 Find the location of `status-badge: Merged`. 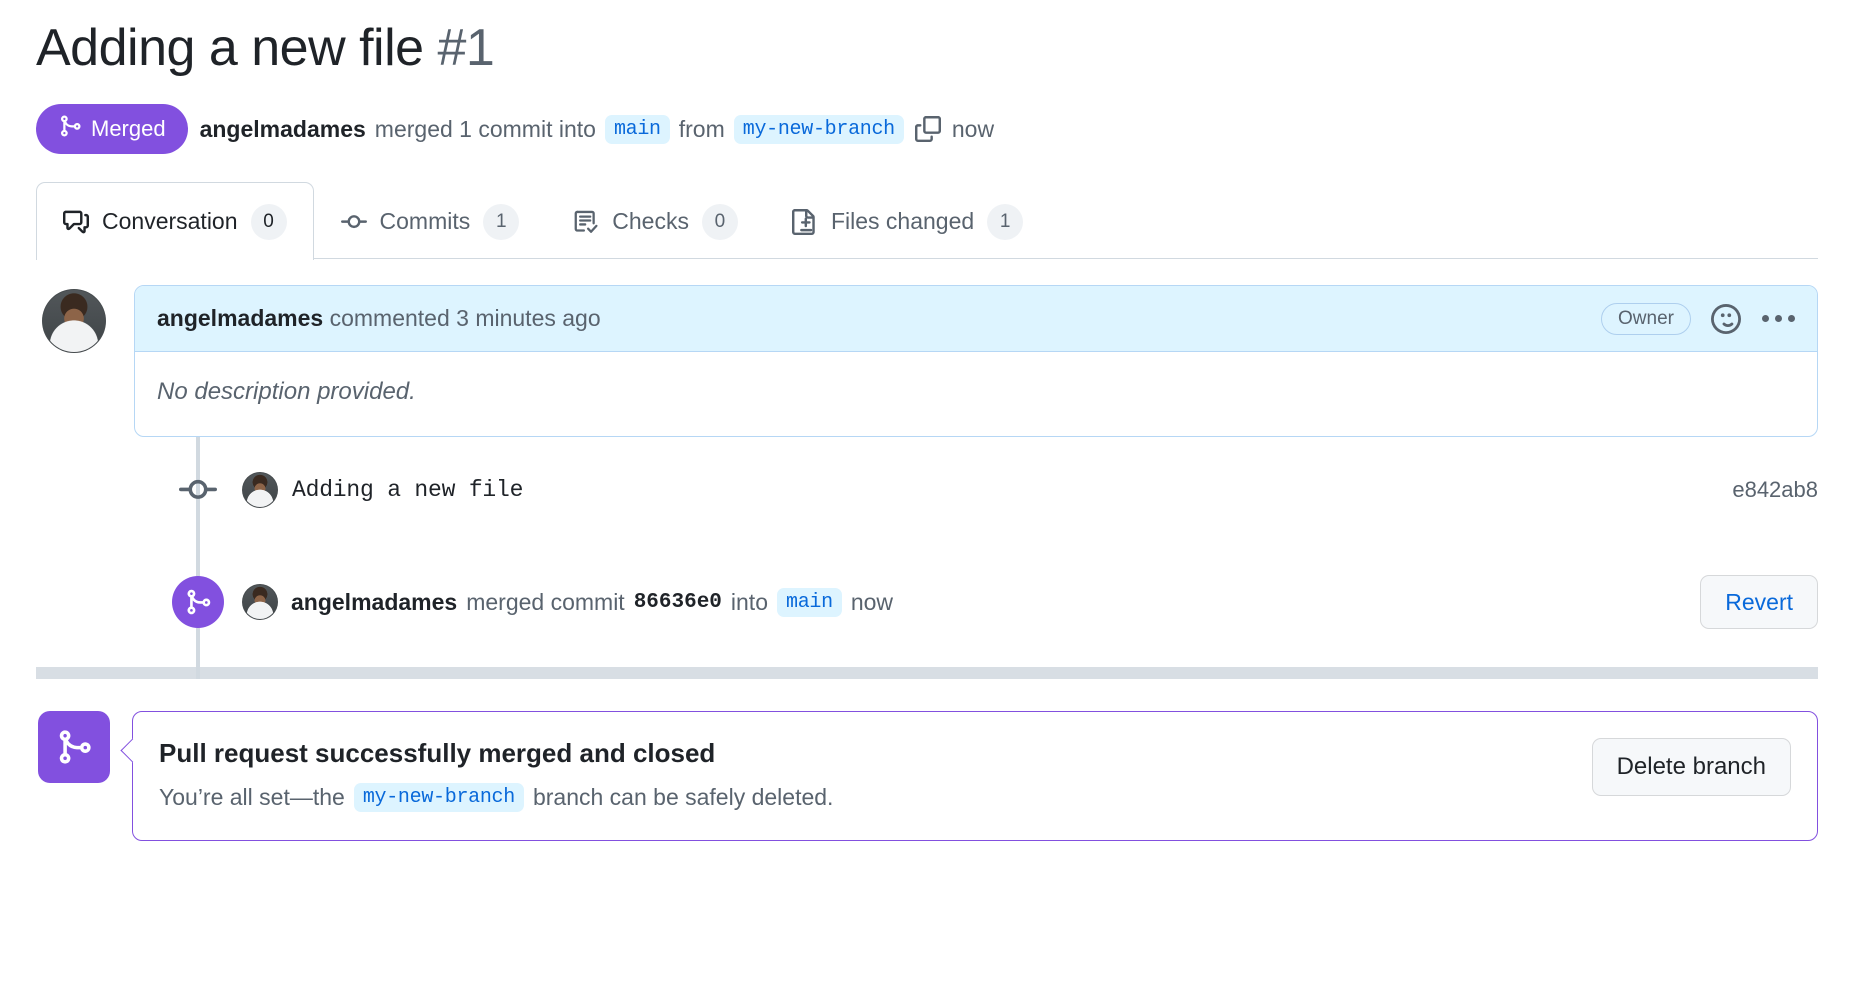

status-badge: Merged is located at coordinates (112, 129).